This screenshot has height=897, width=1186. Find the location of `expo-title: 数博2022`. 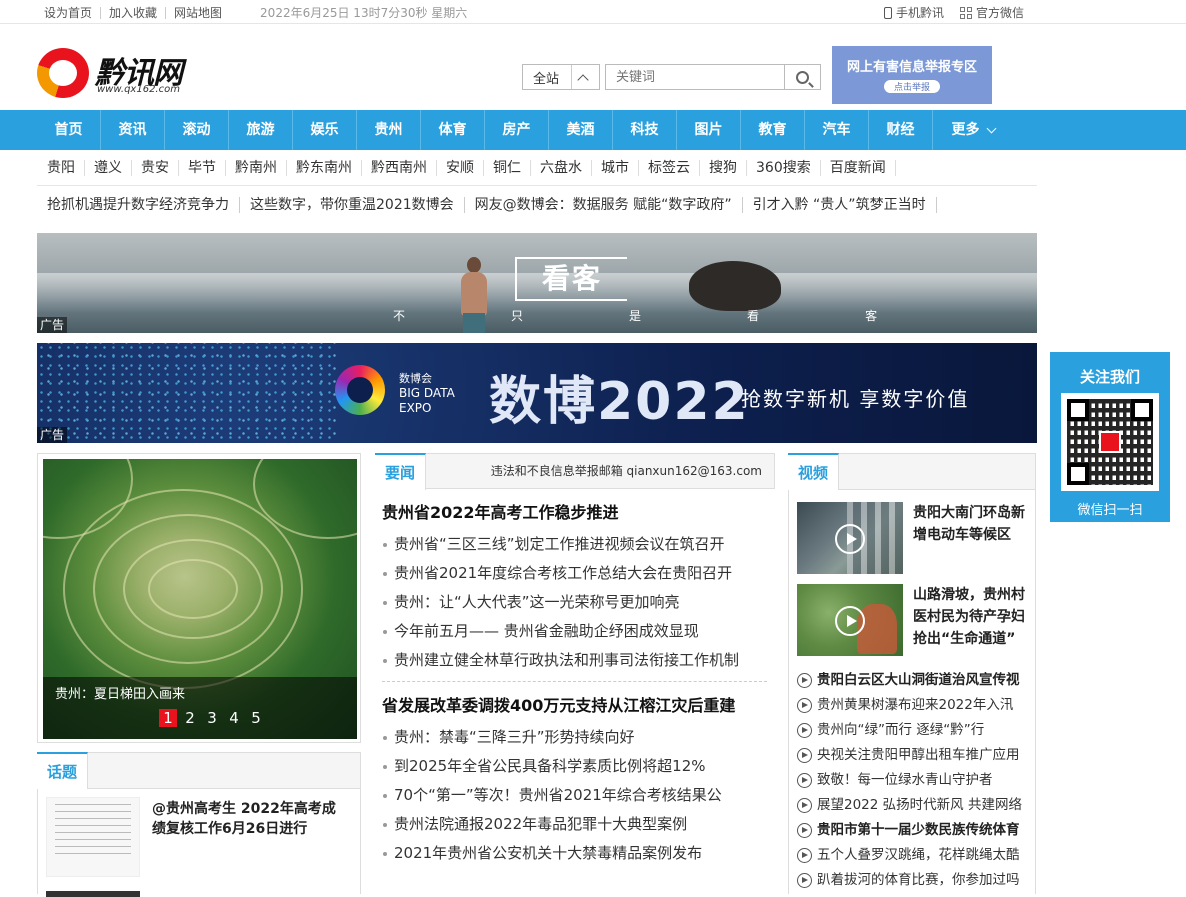

expo-title: 数博2022 is located at coordinates (619, 402).